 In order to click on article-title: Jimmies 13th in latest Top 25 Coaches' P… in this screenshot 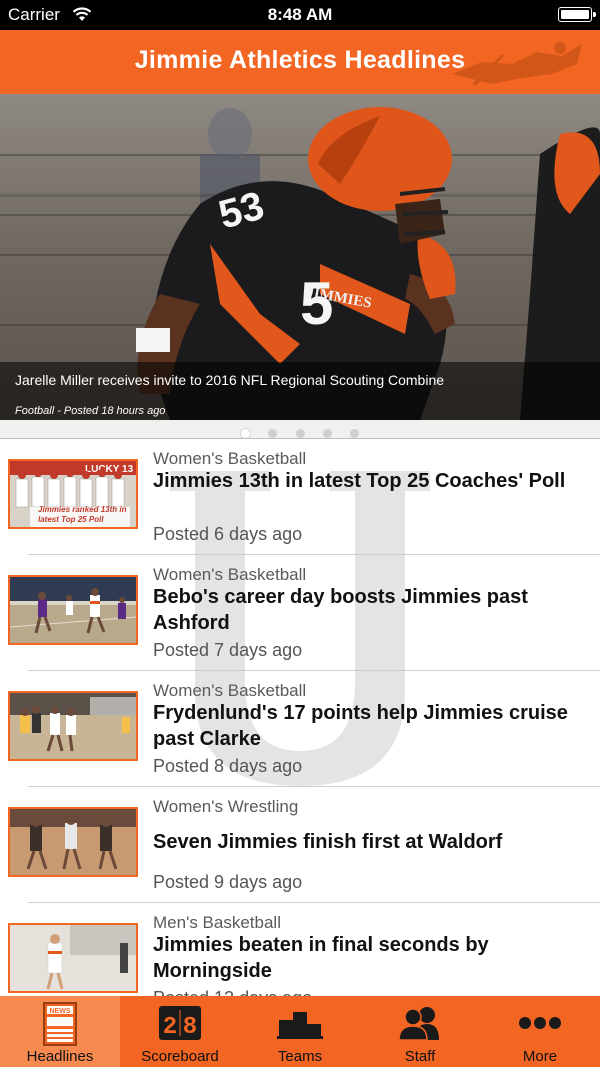, I will do `click(363, 481)`.